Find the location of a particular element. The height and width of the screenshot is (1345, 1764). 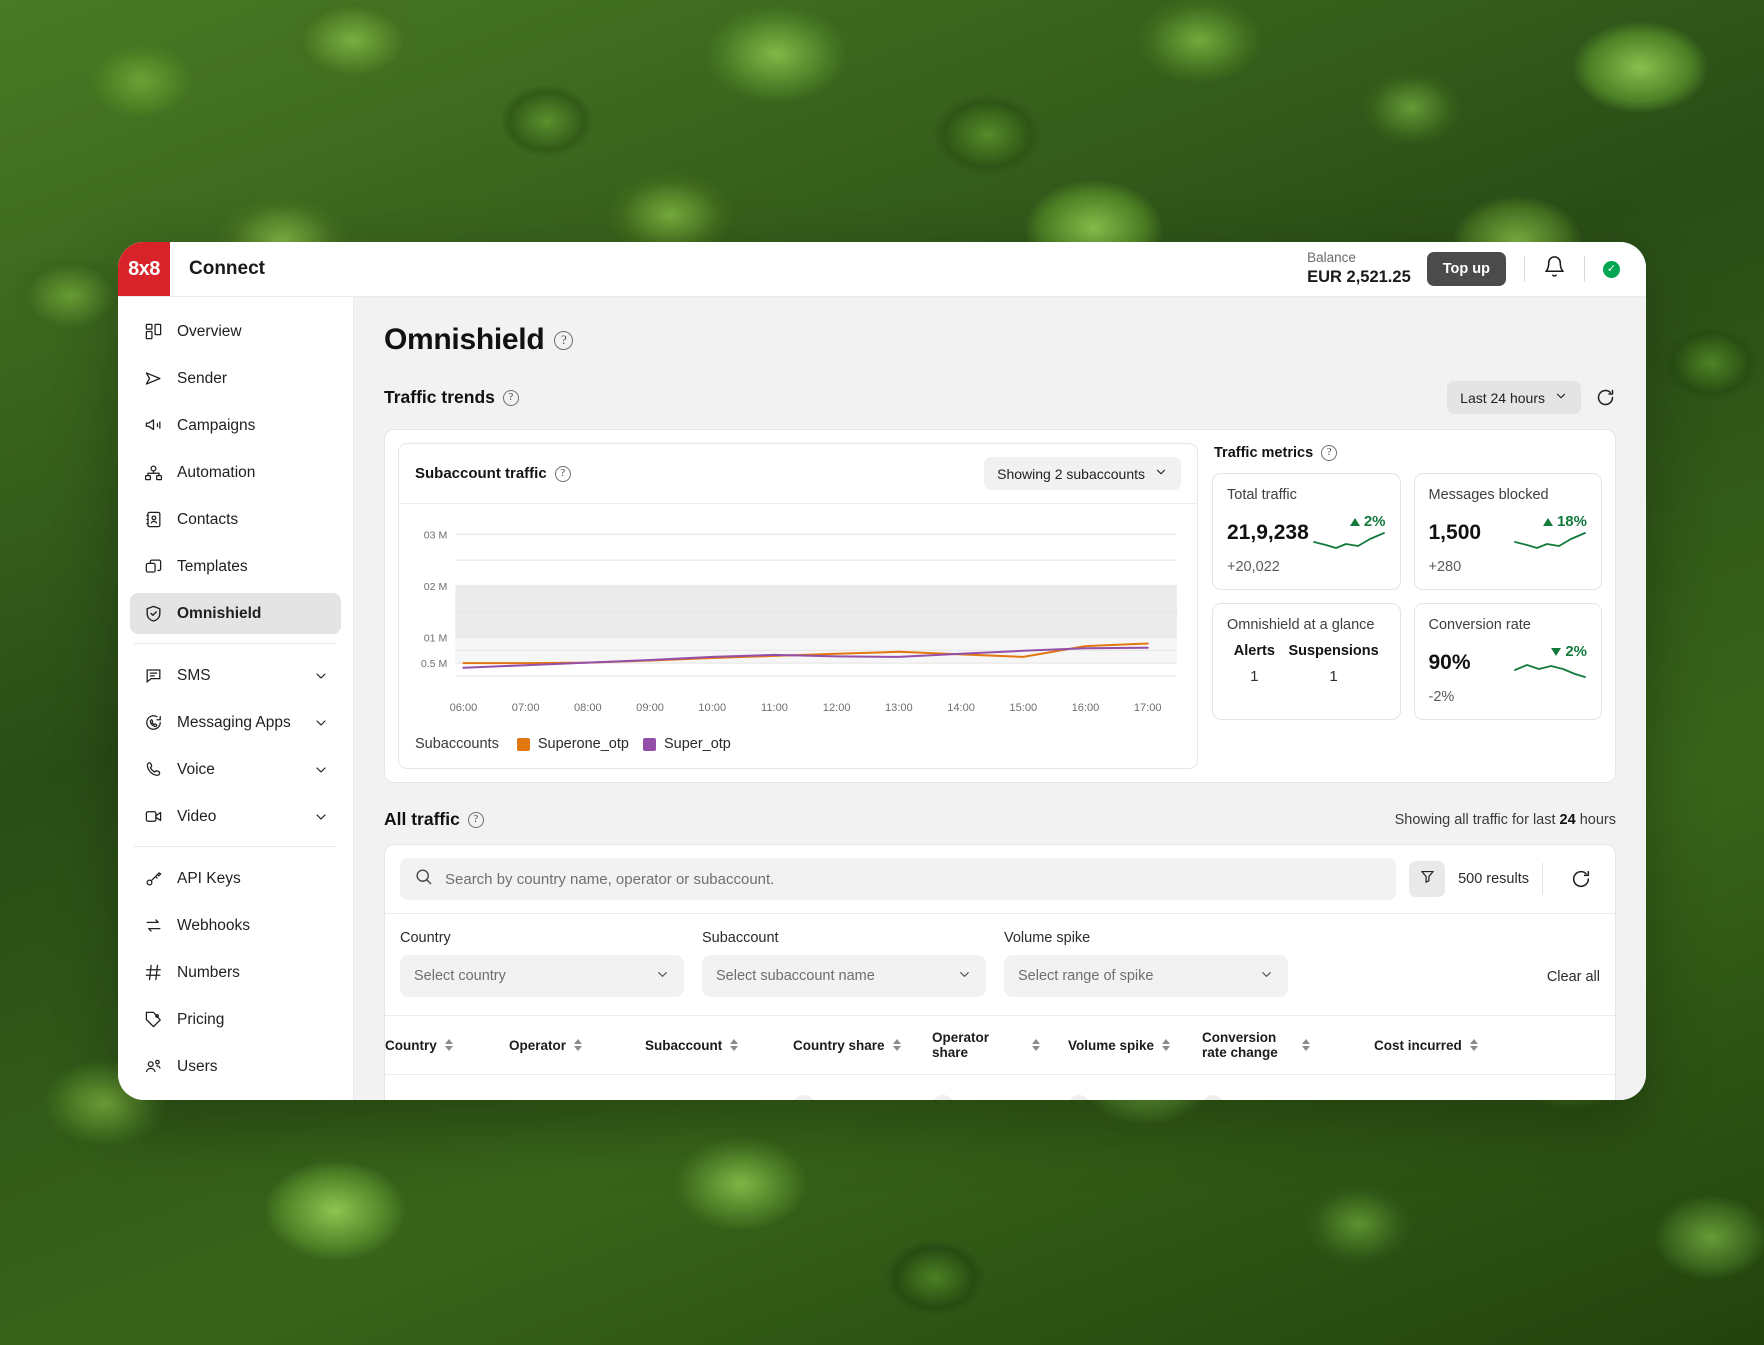

sidebar-item-overview: Overview is located at coordinates (235, 331).